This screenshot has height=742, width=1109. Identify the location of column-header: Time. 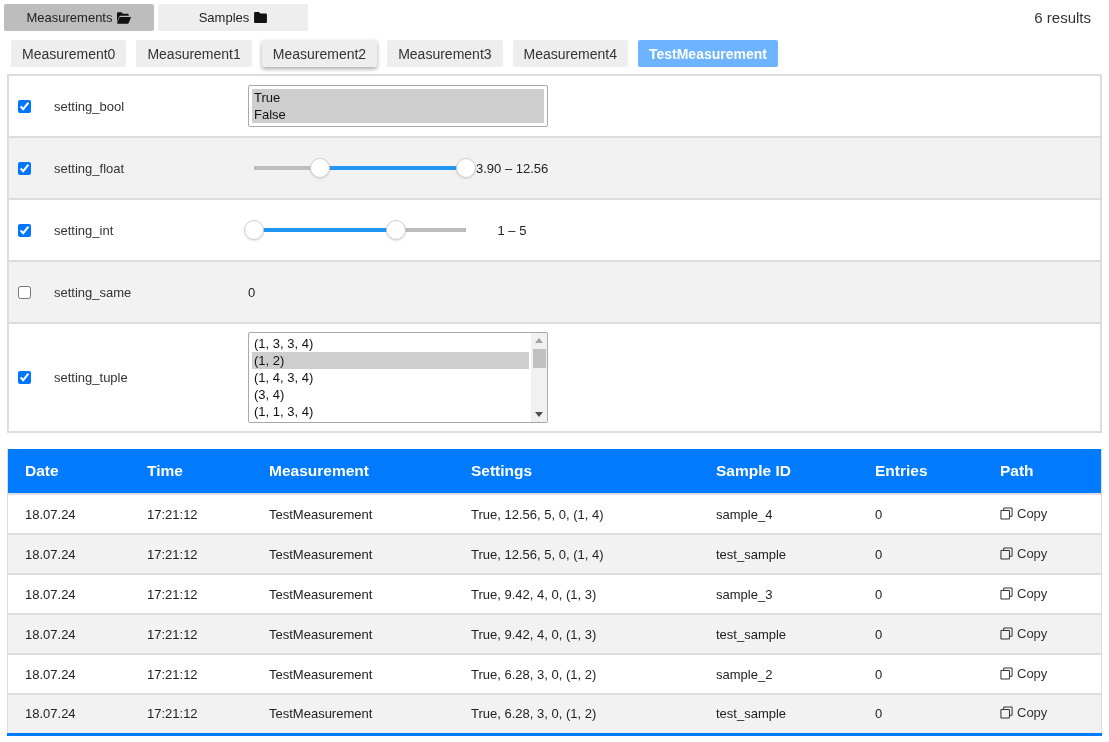
(191, 471).